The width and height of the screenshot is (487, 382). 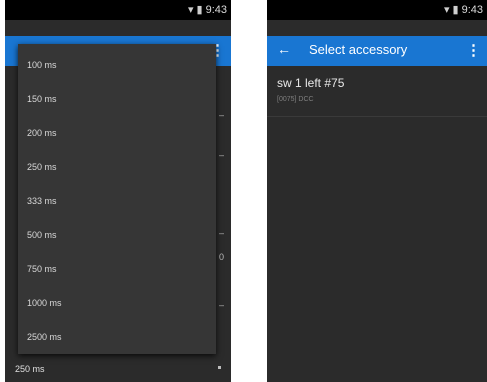 I want to click on dropdown-option: 750 ms, so click(x=42, y=269).